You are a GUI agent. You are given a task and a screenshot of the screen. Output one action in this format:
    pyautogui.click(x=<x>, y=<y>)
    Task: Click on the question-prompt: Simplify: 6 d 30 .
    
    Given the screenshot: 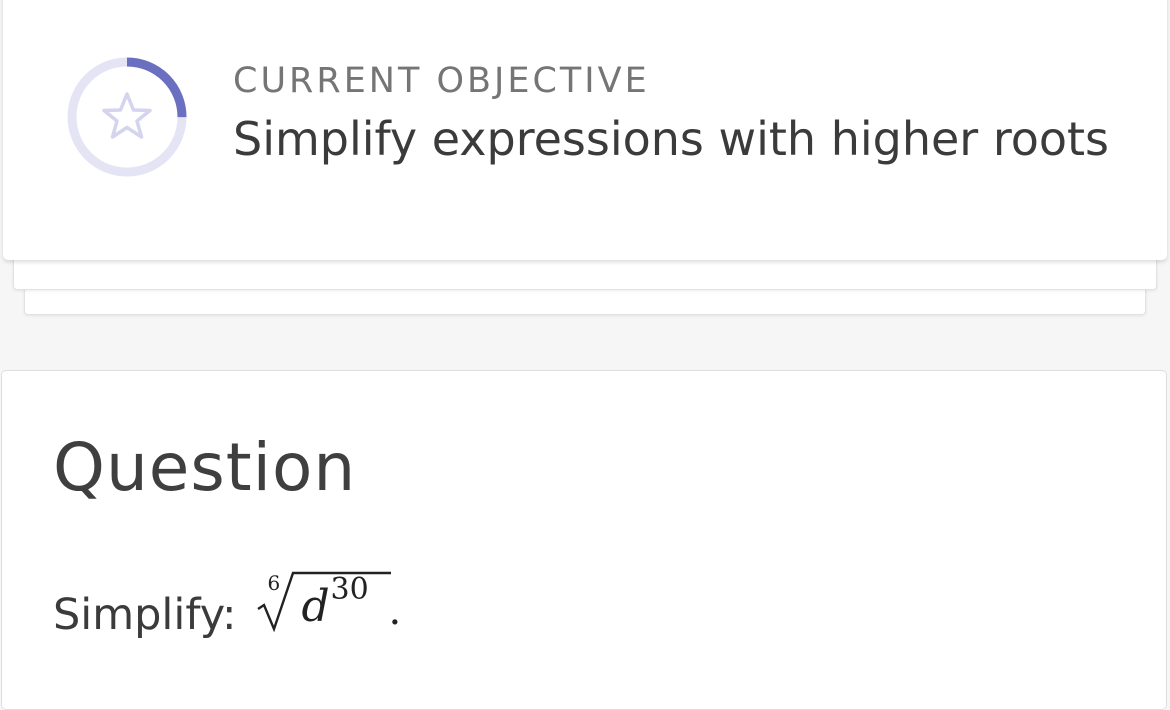 What is the action you would take?
    pyautogui.click(x=229, y=602)
    